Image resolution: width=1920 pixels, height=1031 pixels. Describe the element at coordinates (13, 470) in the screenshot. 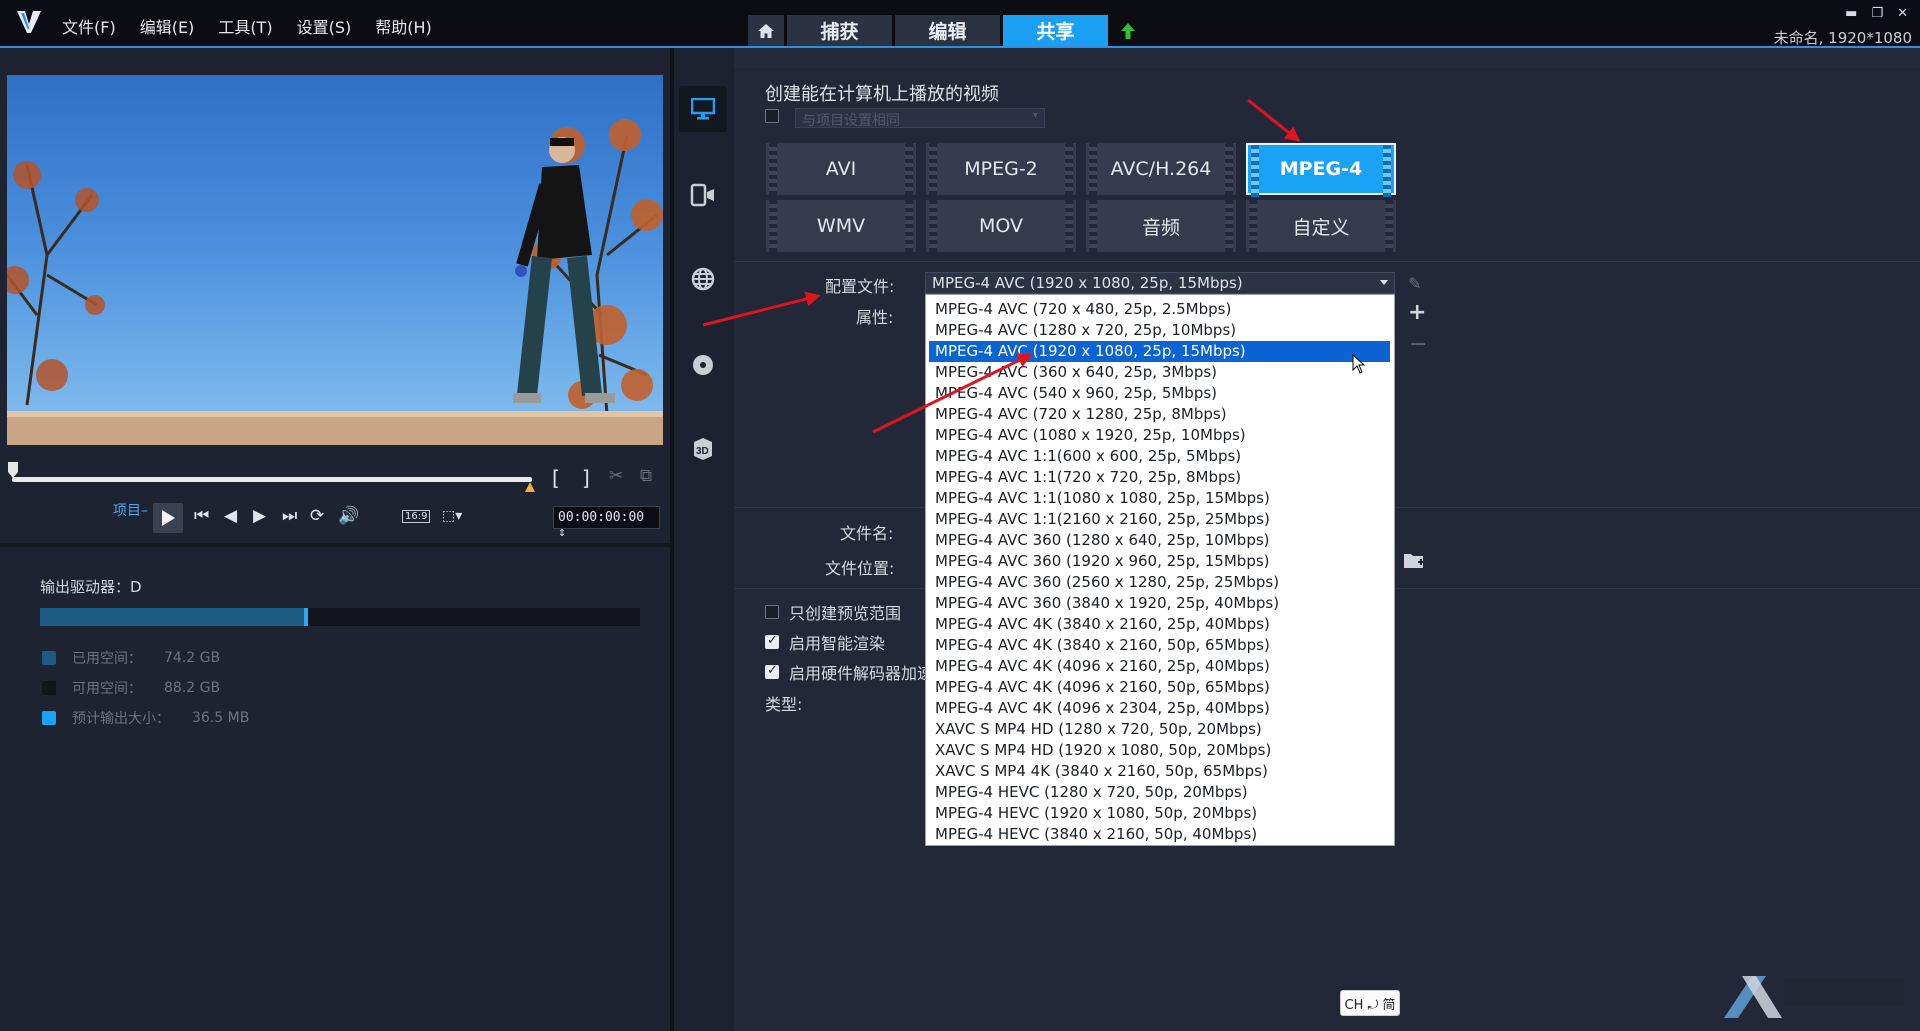

I see `mark-in-handle` at that location.